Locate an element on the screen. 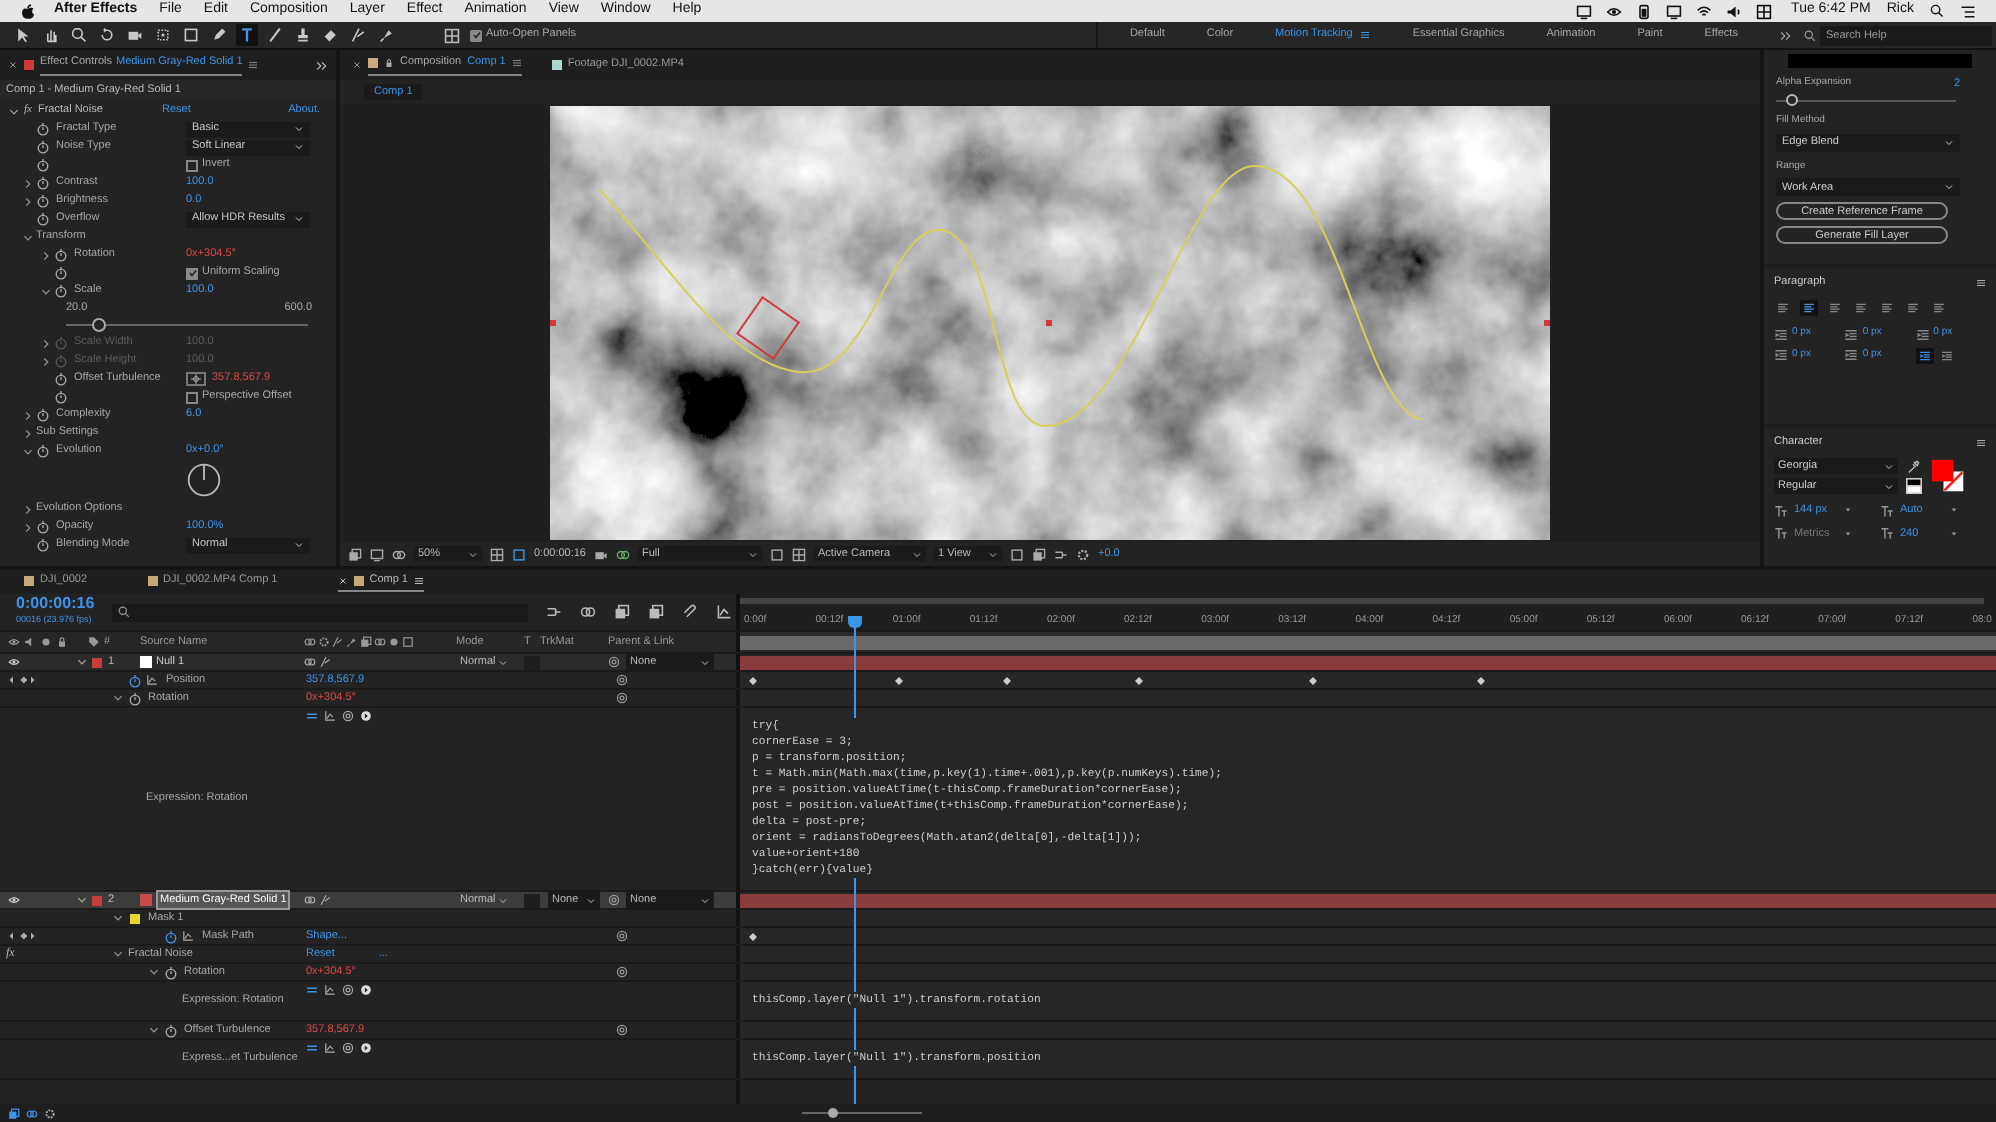  stamp-icon is located at coordinates (303, 35).